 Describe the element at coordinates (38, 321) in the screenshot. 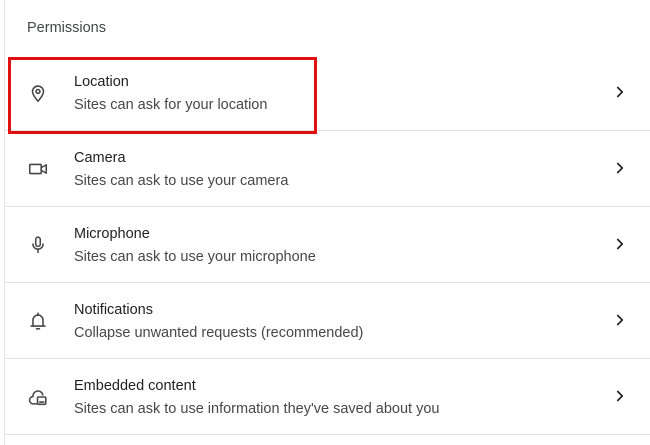

I see `bell-icon` at that location.